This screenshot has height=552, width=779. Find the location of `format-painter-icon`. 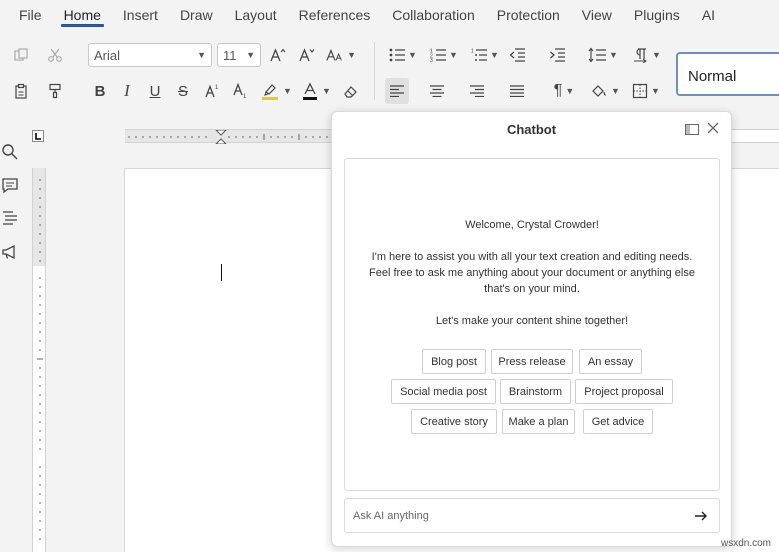

format-painter-icon is located at coordinates (55, 91).